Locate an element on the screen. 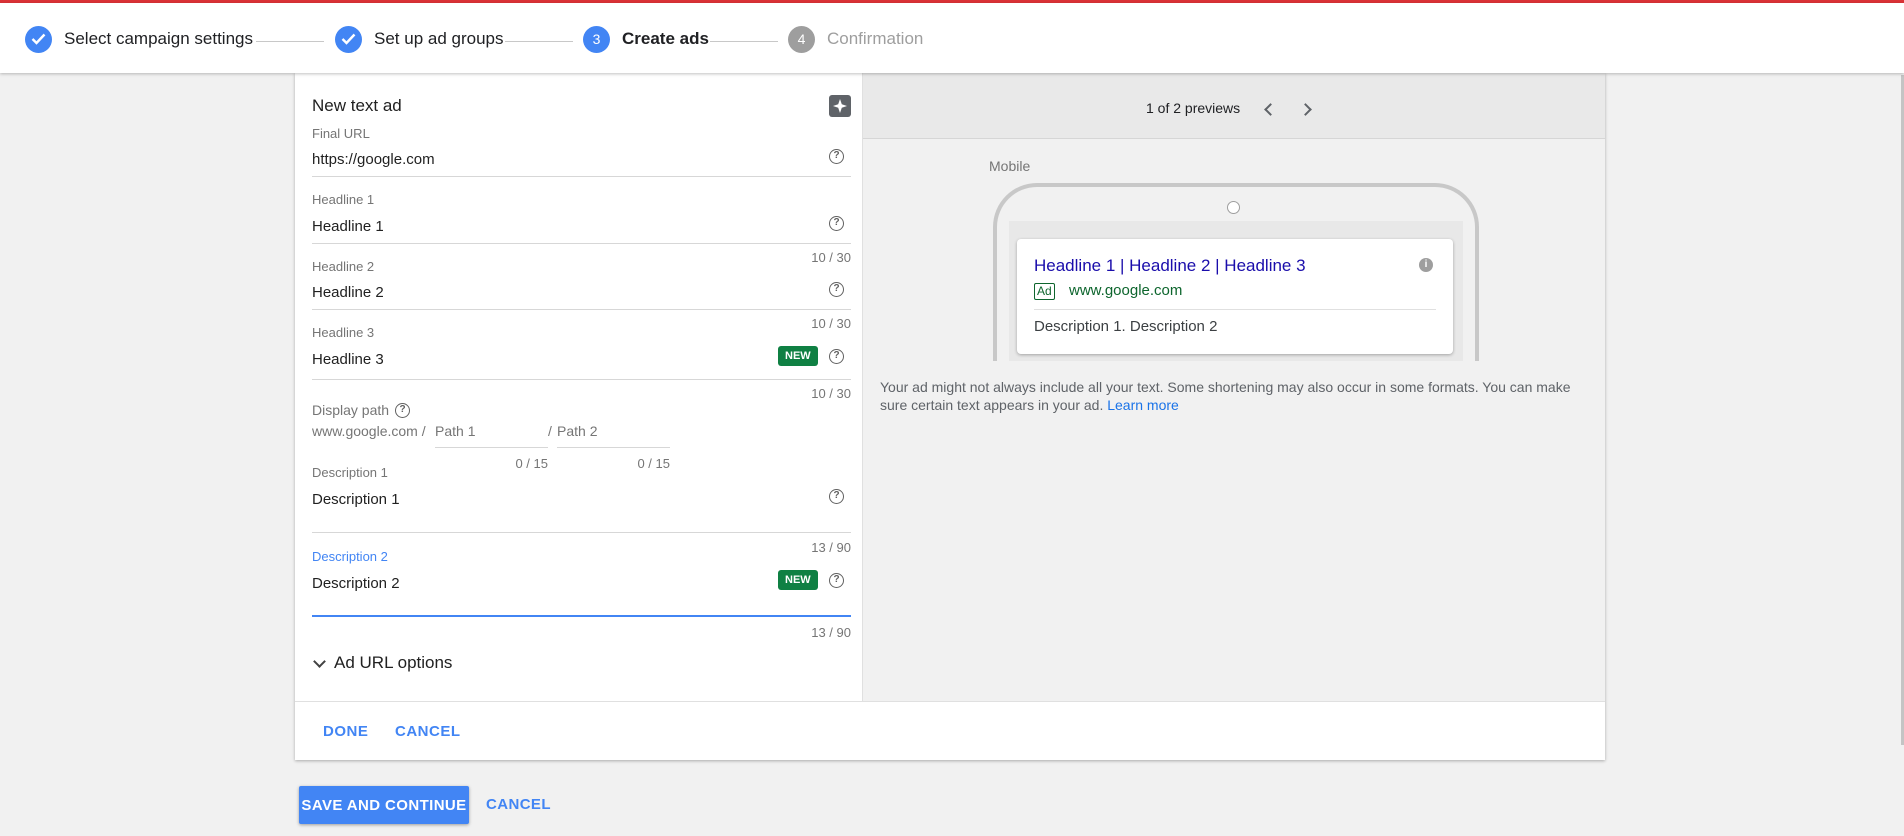 The height and width of the screenshot is (836, 1904). footer-divider is located at coordinates (950, 701).